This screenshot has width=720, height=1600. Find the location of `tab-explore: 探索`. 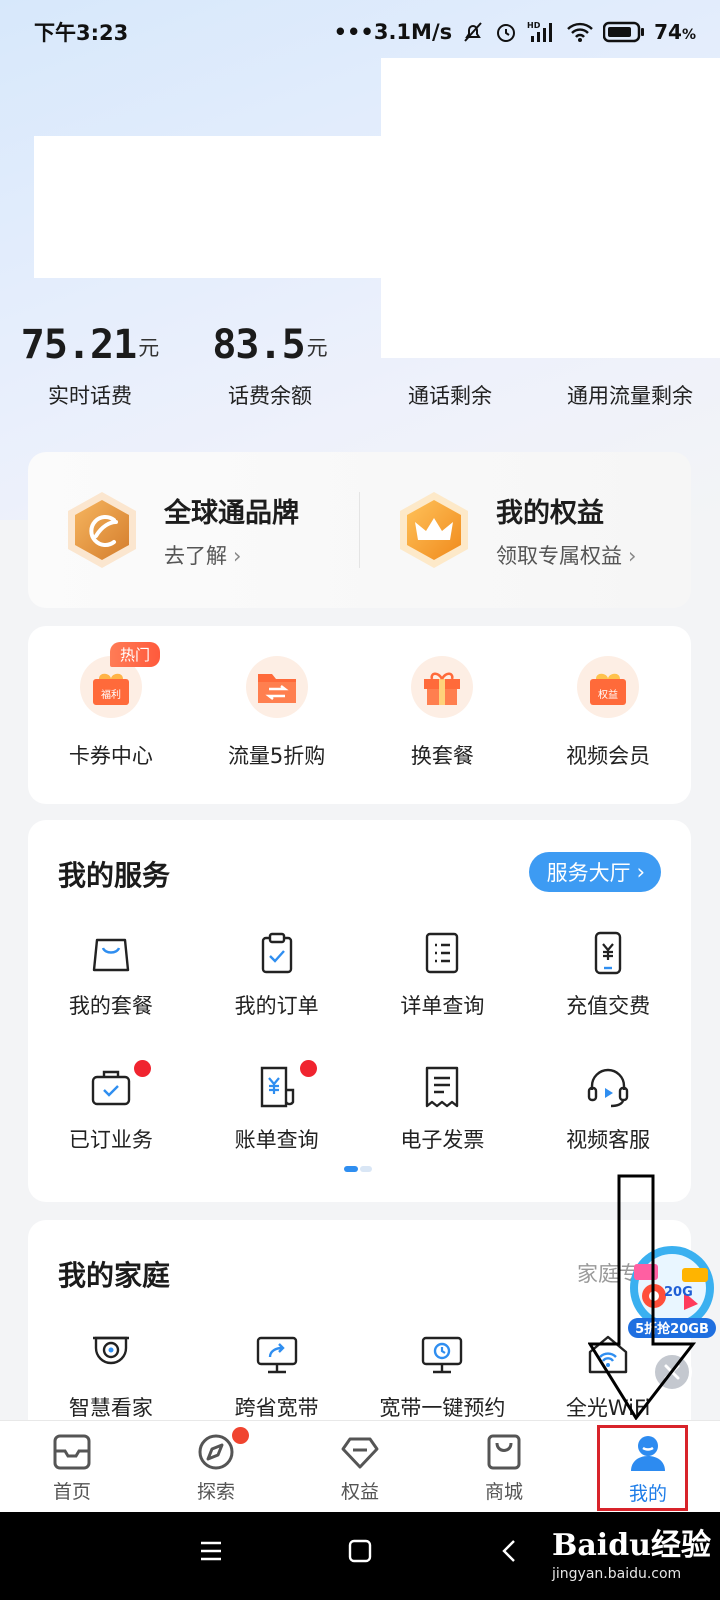

tab-explore: 探索 is located at coordinates (216, 1466).